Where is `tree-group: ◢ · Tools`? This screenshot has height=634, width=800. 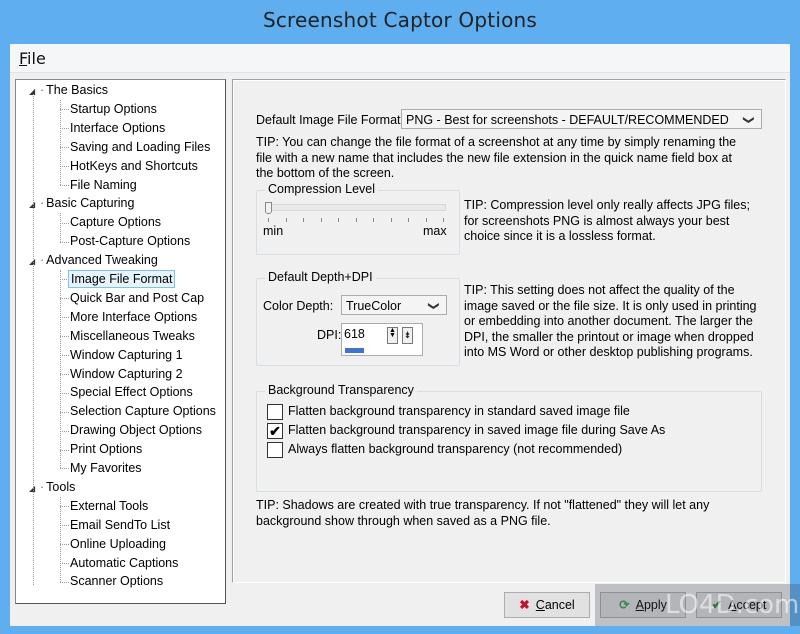
tree-group: ◢ · Tools is located at coordinates (52, 487).